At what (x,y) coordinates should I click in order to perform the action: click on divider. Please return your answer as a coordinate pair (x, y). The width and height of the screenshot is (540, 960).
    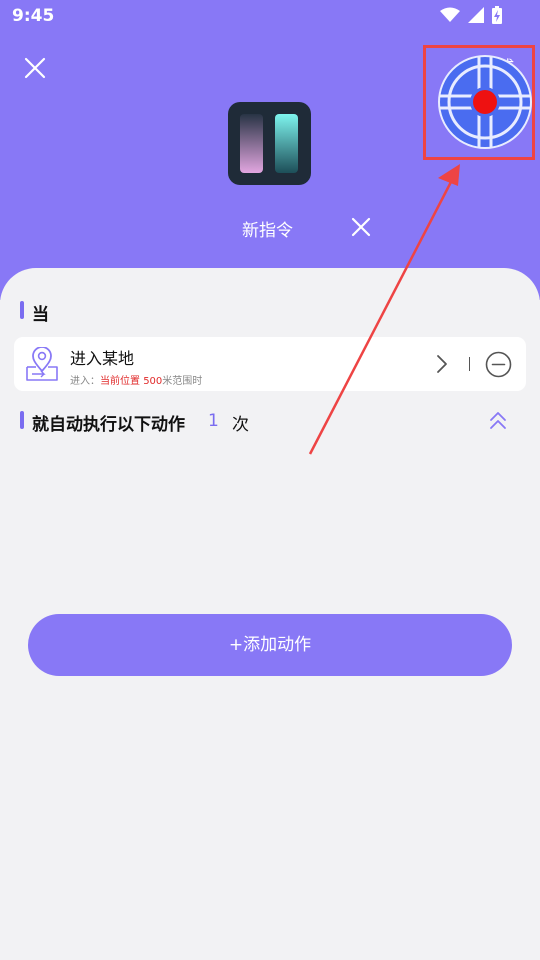
    Looking at the image, I should click on (469, 364).